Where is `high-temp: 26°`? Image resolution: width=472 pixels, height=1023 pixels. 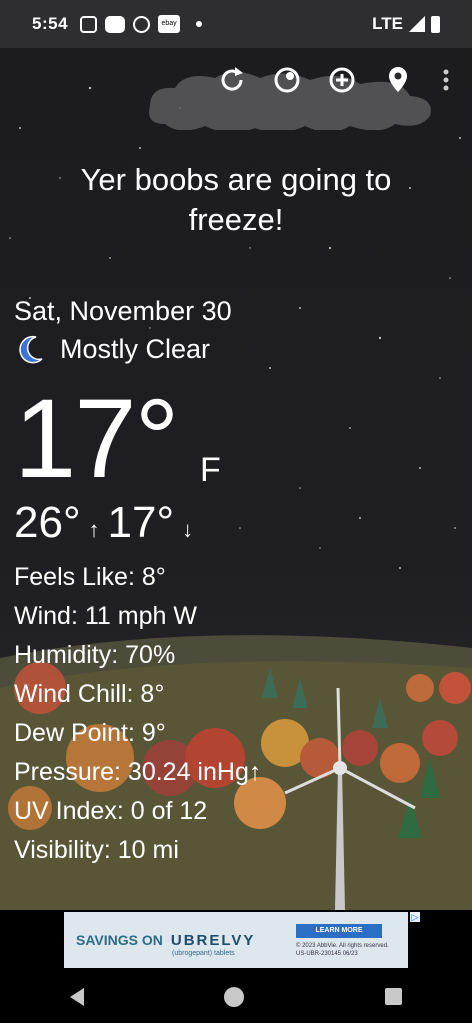 high-temp: 26° is located at coordinates (47, 522).